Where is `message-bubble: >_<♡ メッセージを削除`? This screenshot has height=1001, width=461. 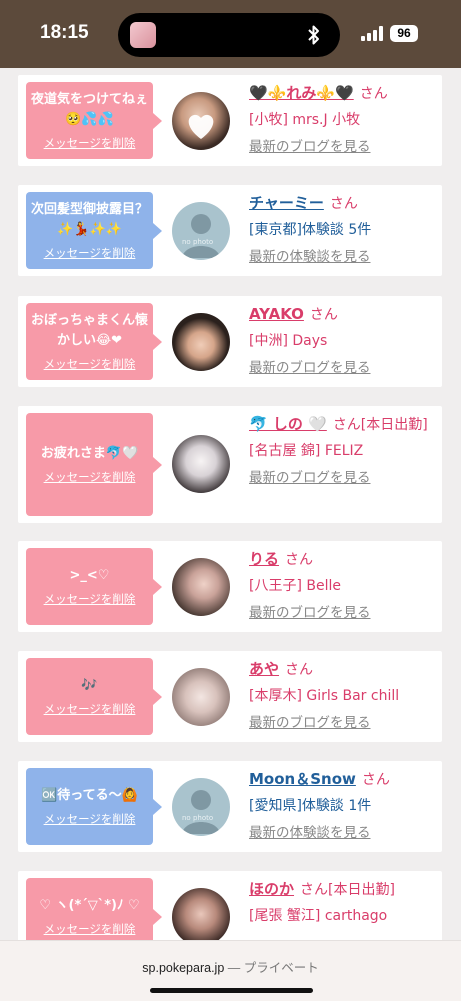 message-bubble: >_<♡ メッセージを削除 is located at coordinates (94, 586).